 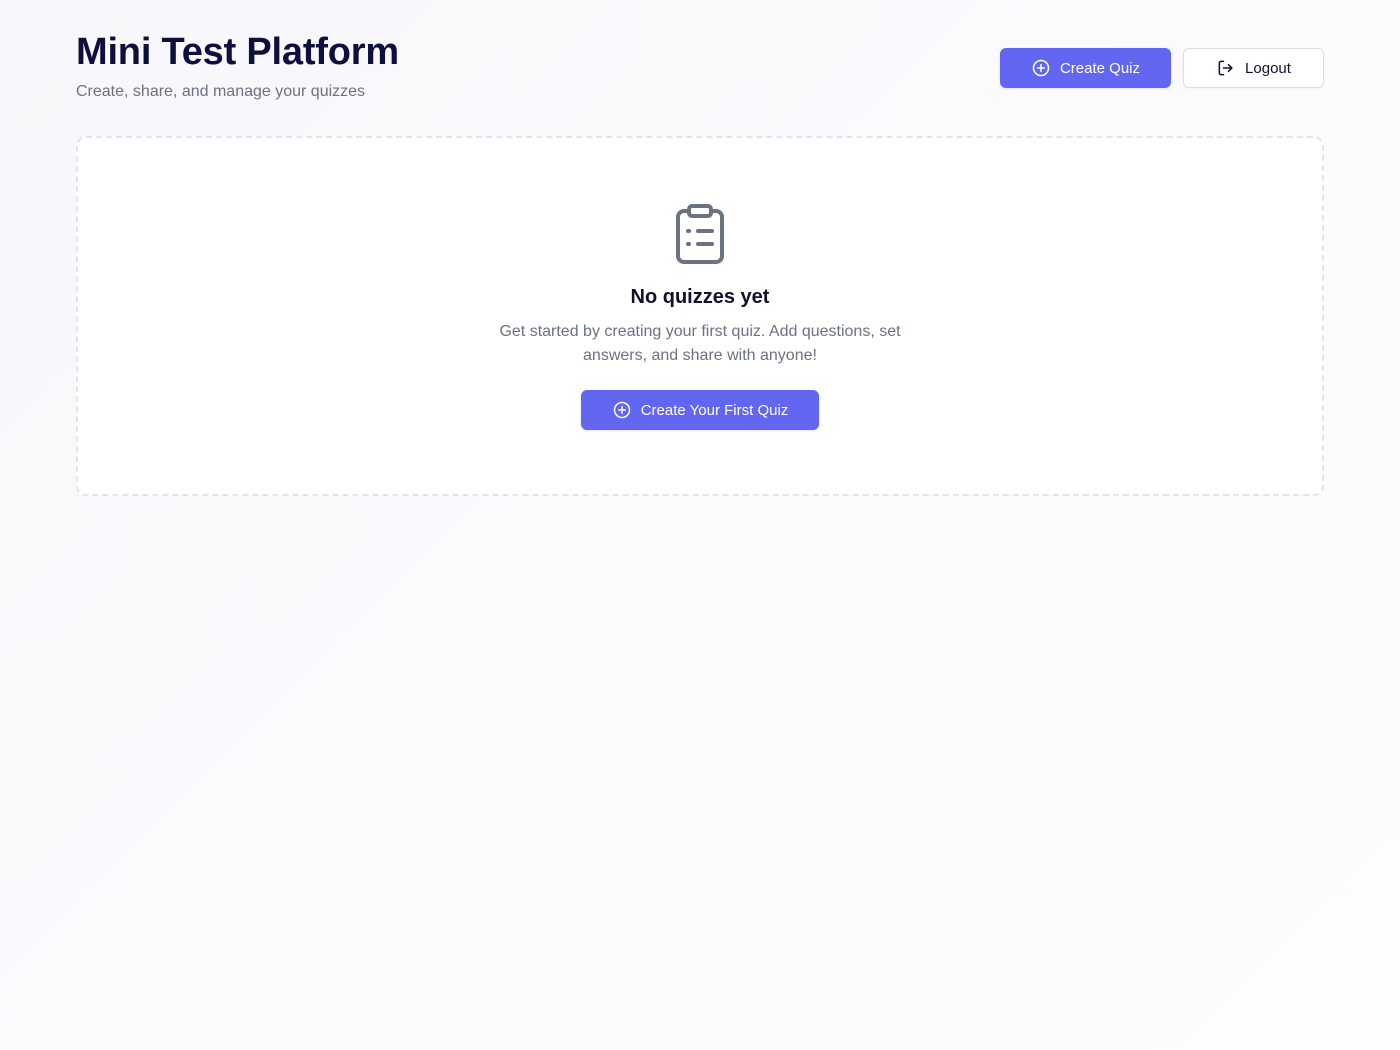 I want to click on create-first-quiz-button: Create Your First Quiz, so click(x=700, y=410).